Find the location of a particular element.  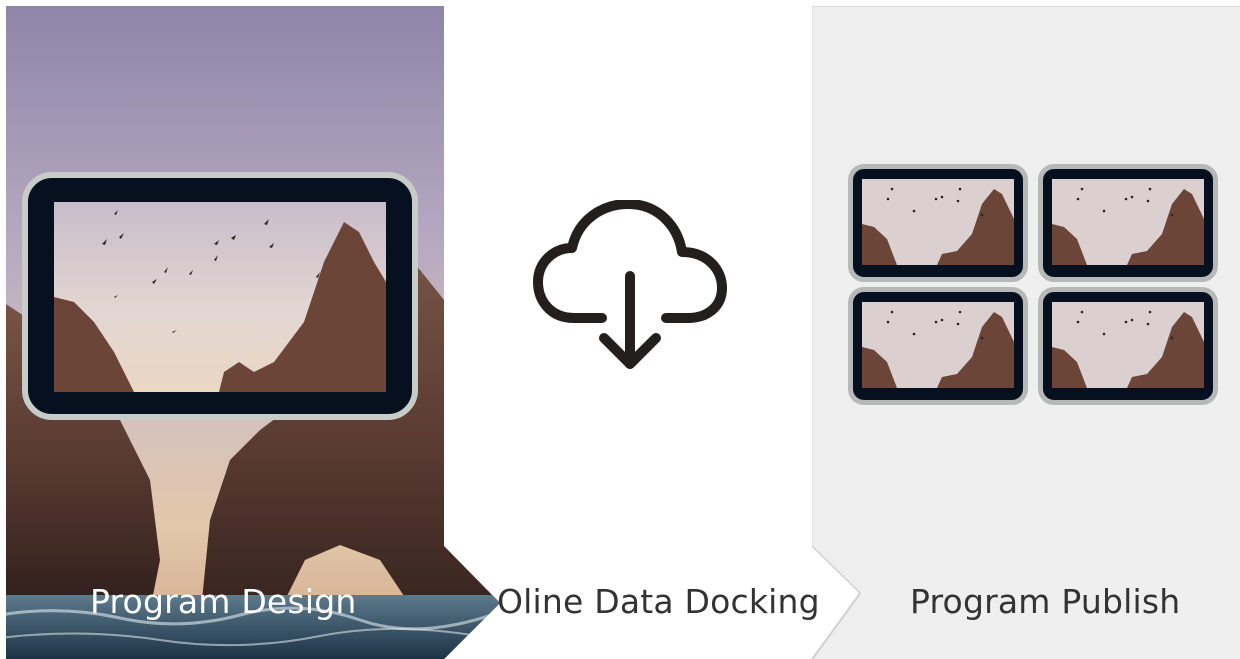

step-label-docking: Oline Data Docking is located at coordinates (658, 601).